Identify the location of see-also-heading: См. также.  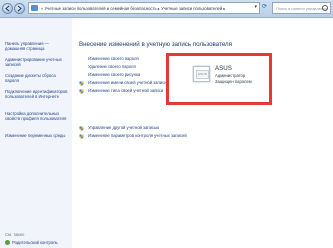
(15, 234).